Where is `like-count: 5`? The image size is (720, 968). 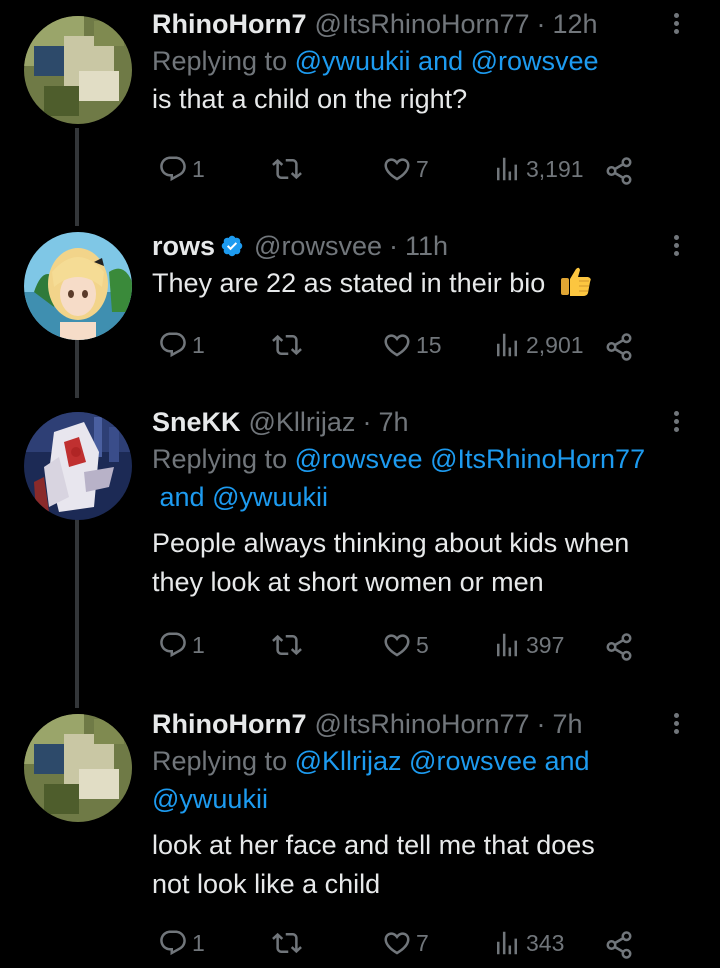
like-count: 5 is located at coordinates (422, 644).